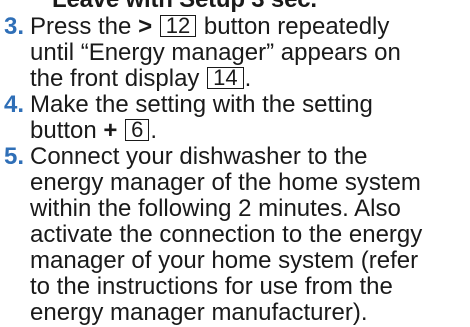  I want to click on step-5-line-4: activate the connection to the energy, so click(226, 234).